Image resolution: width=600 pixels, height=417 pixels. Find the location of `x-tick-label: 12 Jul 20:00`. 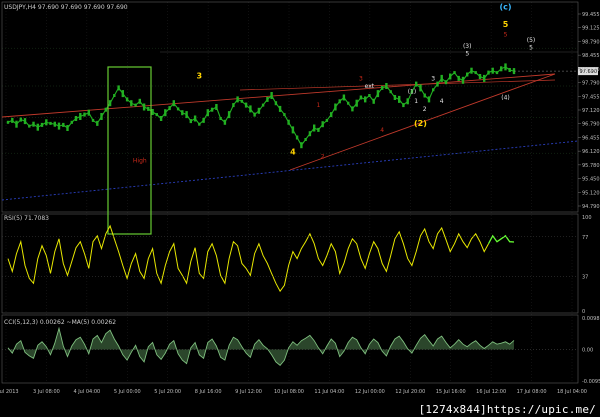

x-tick-label: 12 Jul 20:00 is located at coordinates (410, 392).